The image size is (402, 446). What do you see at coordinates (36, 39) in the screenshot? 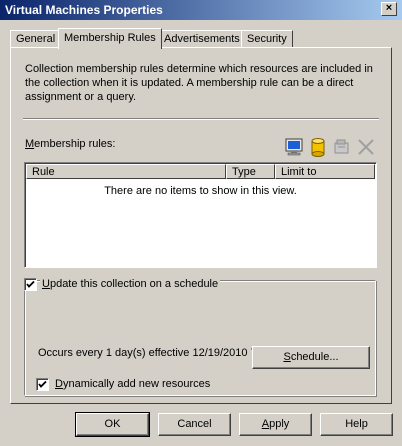
I see `tab-general: General` at bounding box center [36, 39].